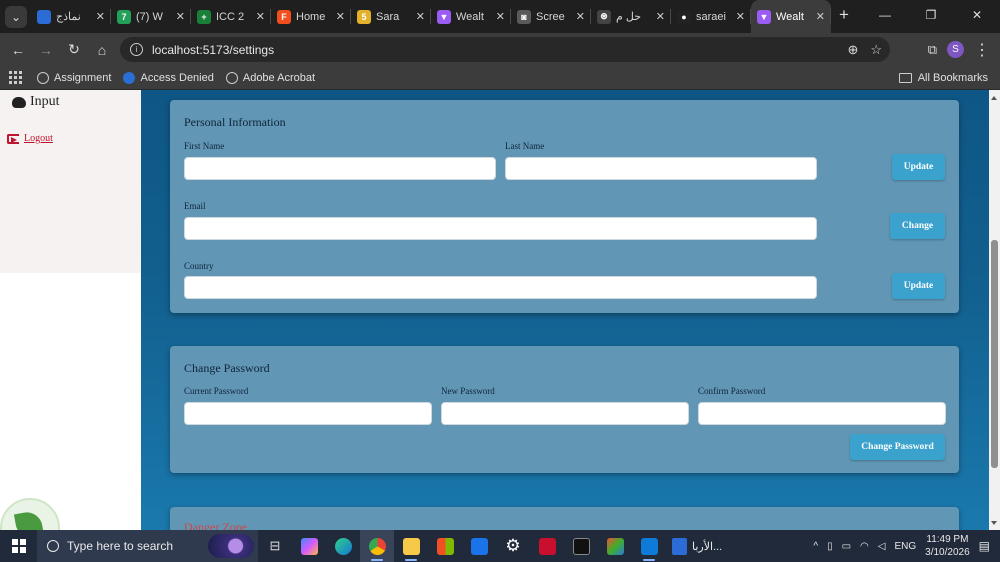  Describe the element at coordinates (38, 138) in the screenshot. I see `logout-label: Logout` at that location.